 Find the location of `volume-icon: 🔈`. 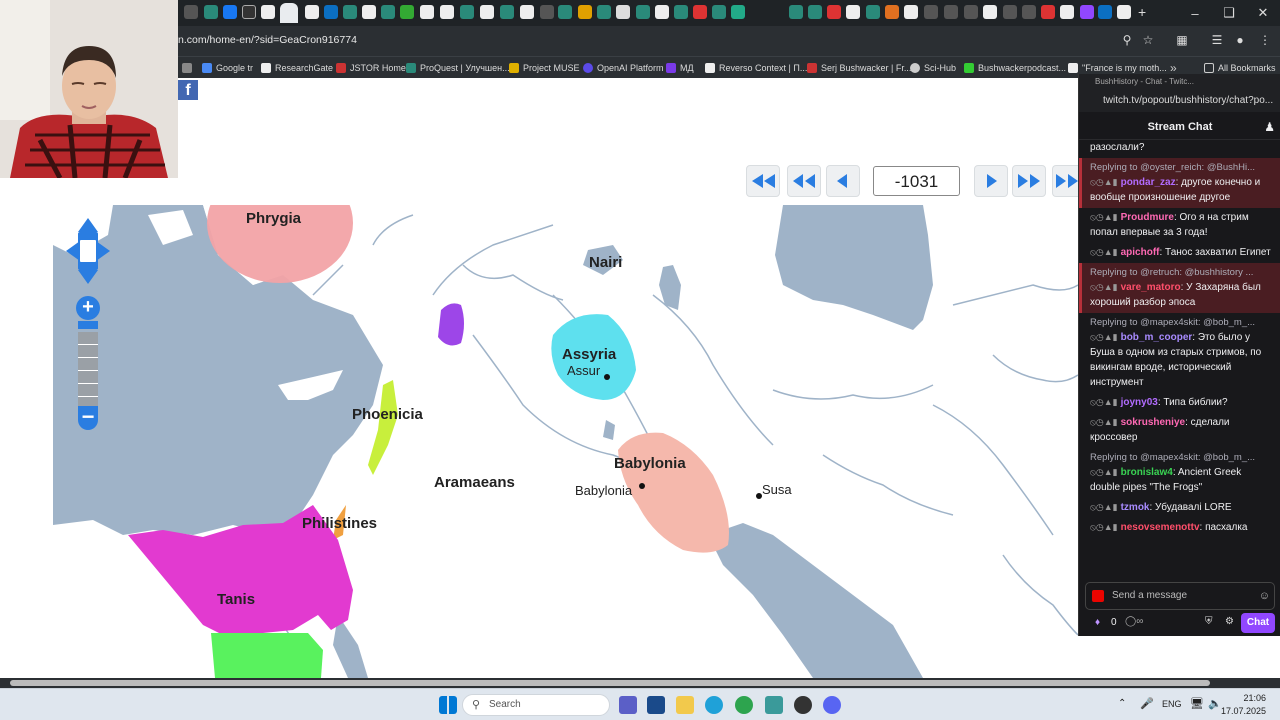

volume-icon: 🔈 is located at coordinates (1215, 703).